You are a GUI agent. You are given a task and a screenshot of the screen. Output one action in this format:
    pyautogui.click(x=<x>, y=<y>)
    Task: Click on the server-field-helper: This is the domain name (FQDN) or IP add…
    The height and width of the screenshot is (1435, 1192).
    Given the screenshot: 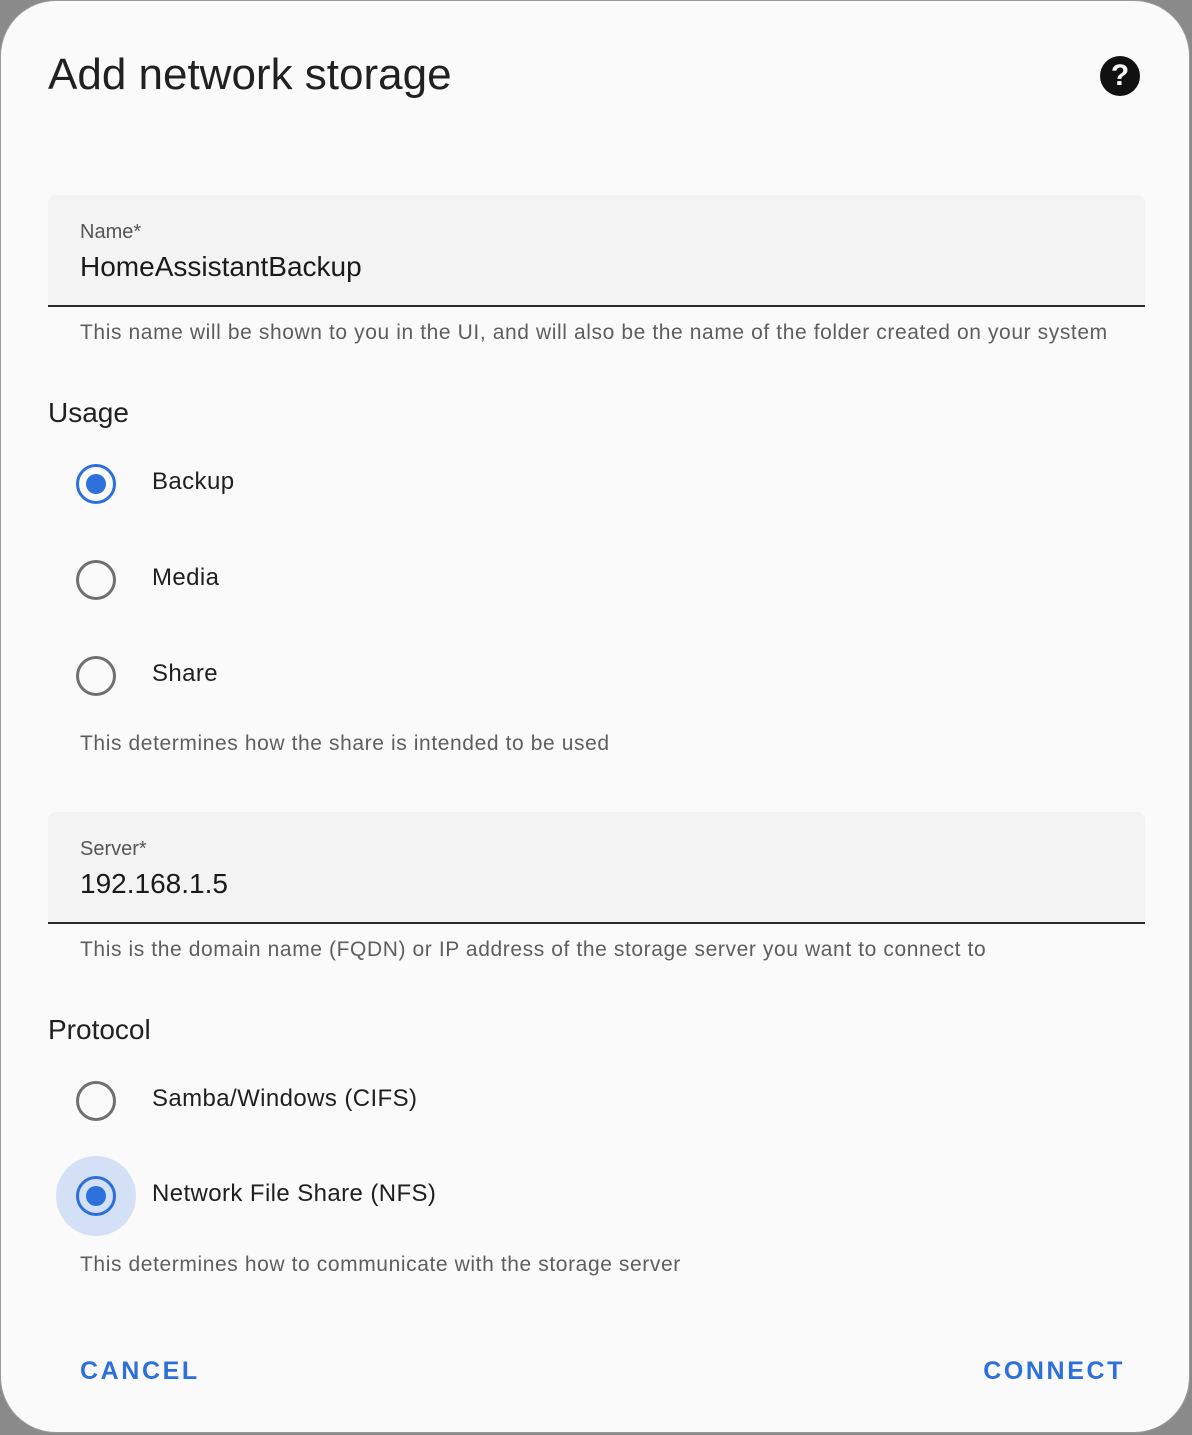 What is the action you would take?
    pyautogui.click(x=533, y=949)
    